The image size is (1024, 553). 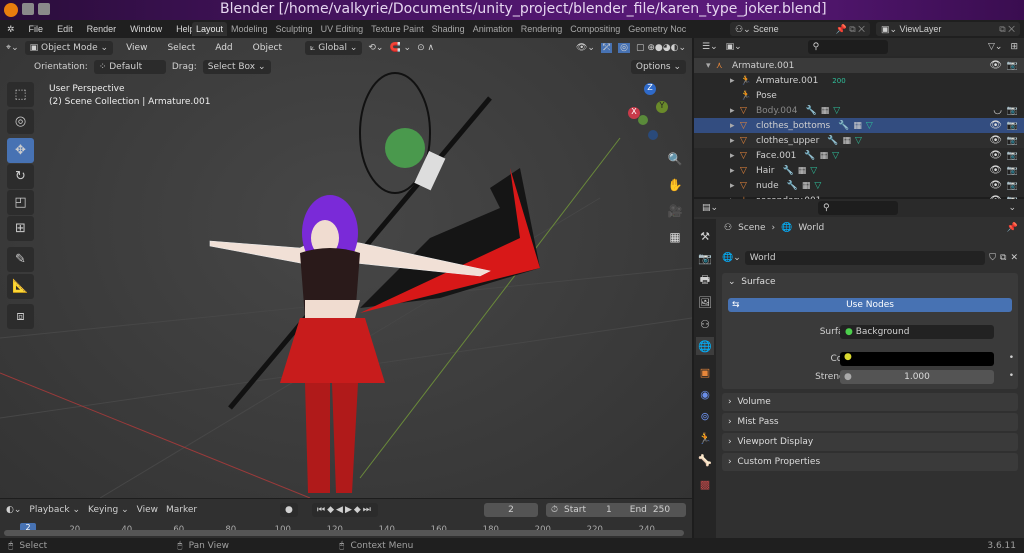 I want to click on physics-tab-icon: ◉, so click(x=705, y=394).